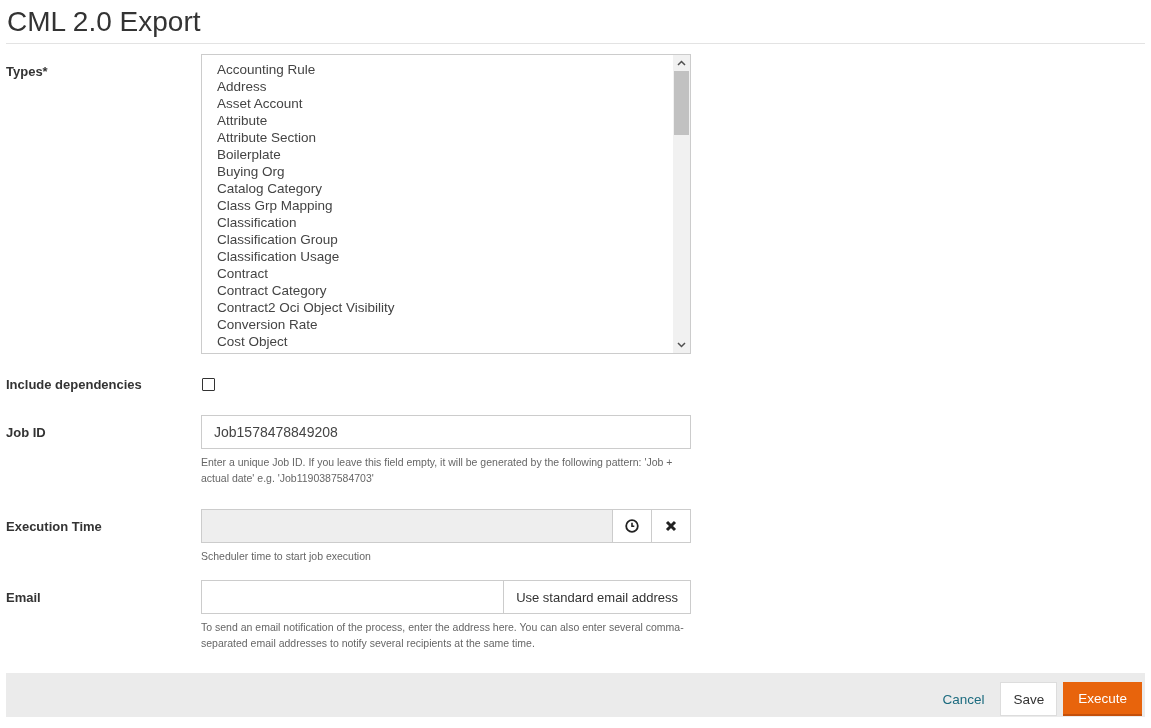 The width and height of the screenshot is (1151, 728). I want to click on save-button: Save, so click(1029, 699).